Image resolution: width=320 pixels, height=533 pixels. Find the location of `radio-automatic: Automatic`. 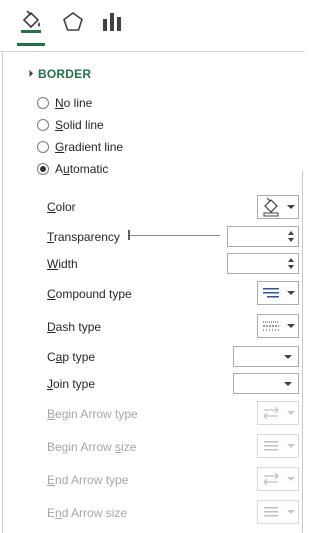

radio-automatic: Automatic is located at coordinates (72, 169).